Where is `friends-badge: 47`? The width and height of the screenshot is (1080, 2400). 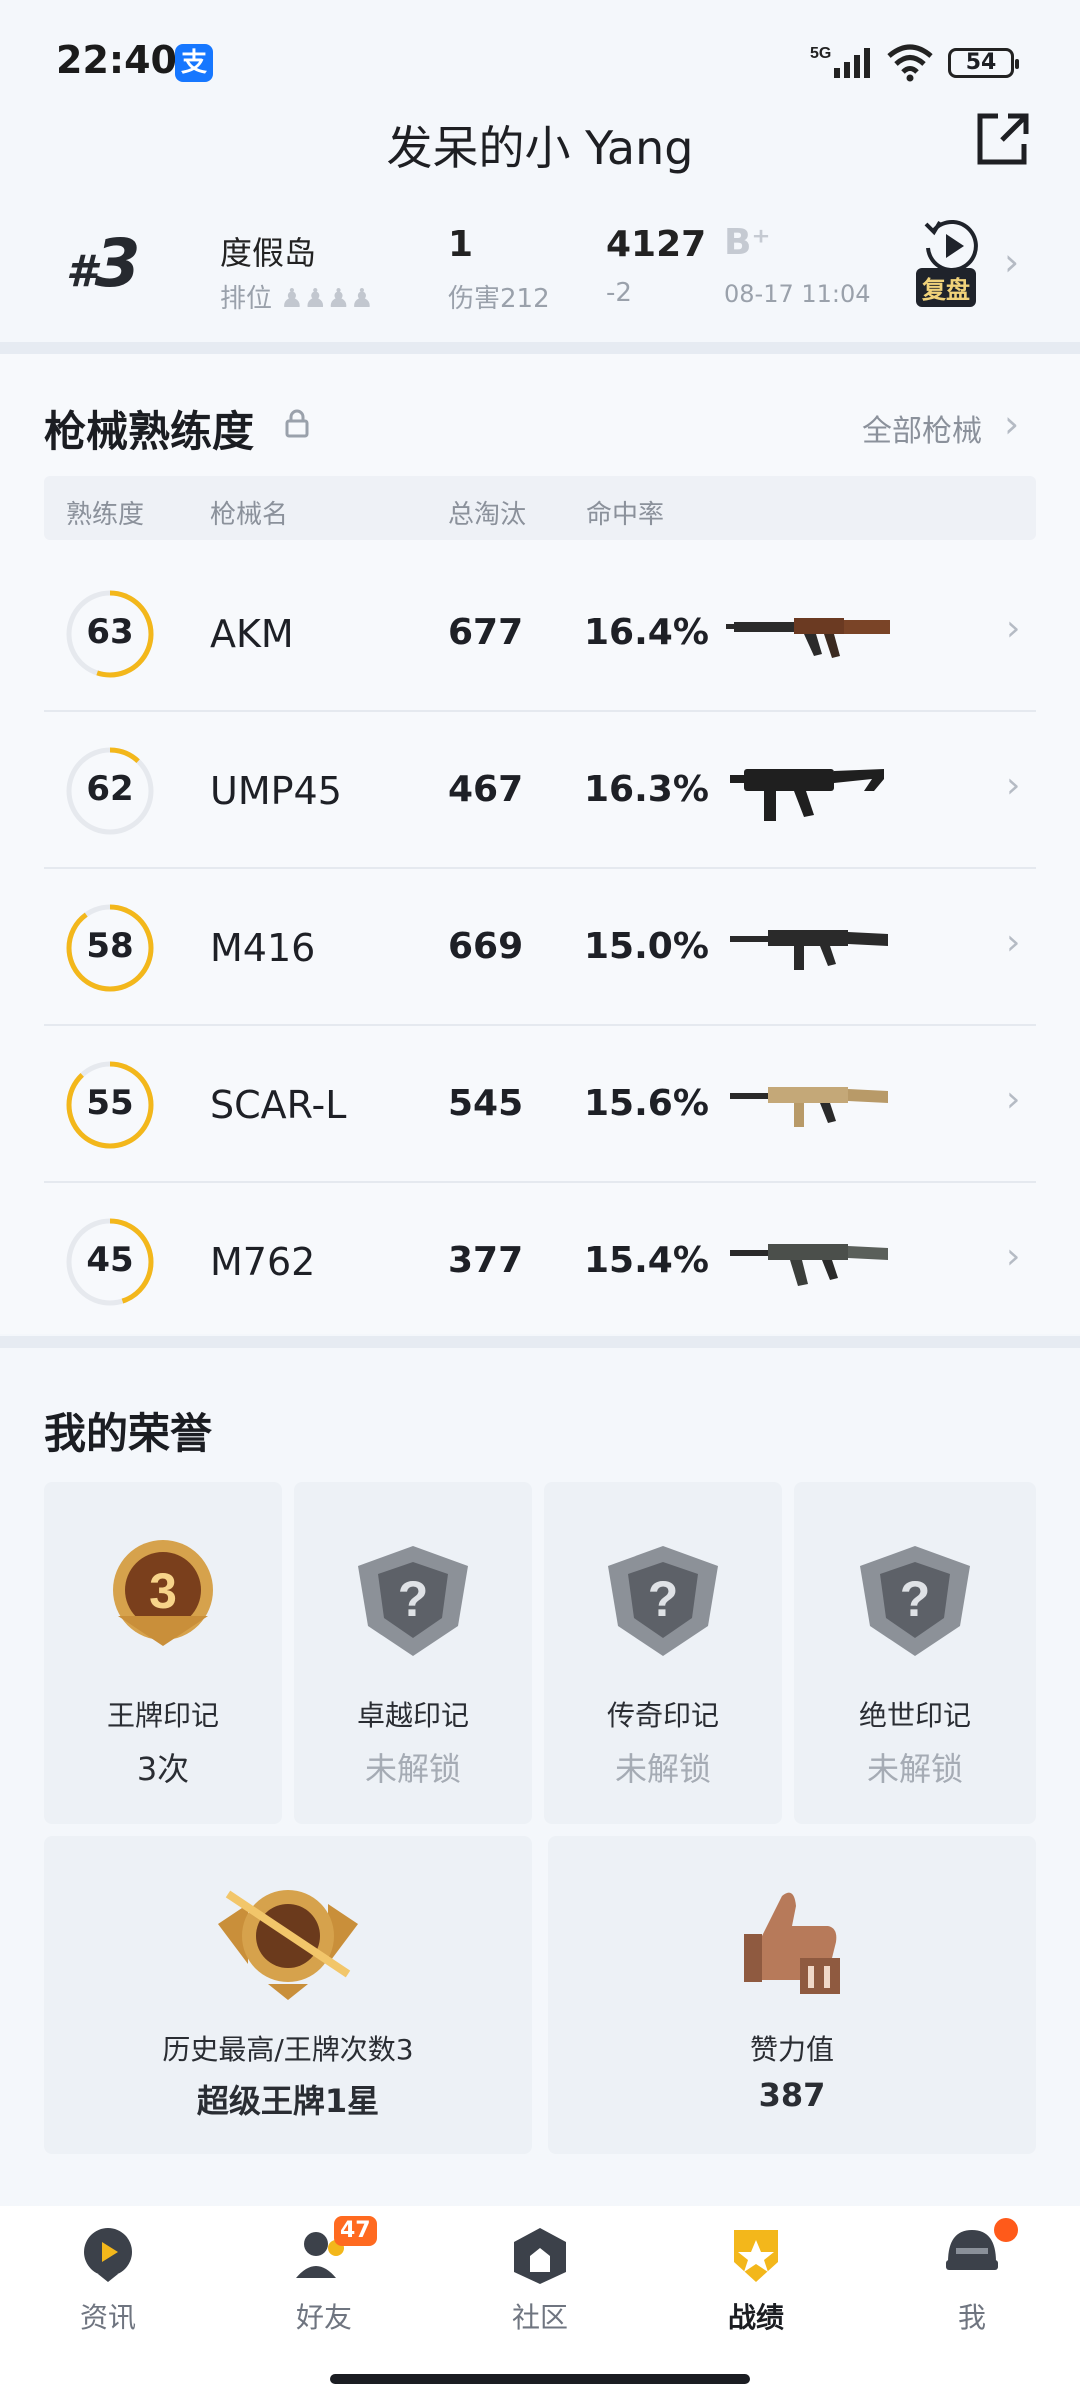
friends-badge: 47 is located at coordinates (355, 2231).